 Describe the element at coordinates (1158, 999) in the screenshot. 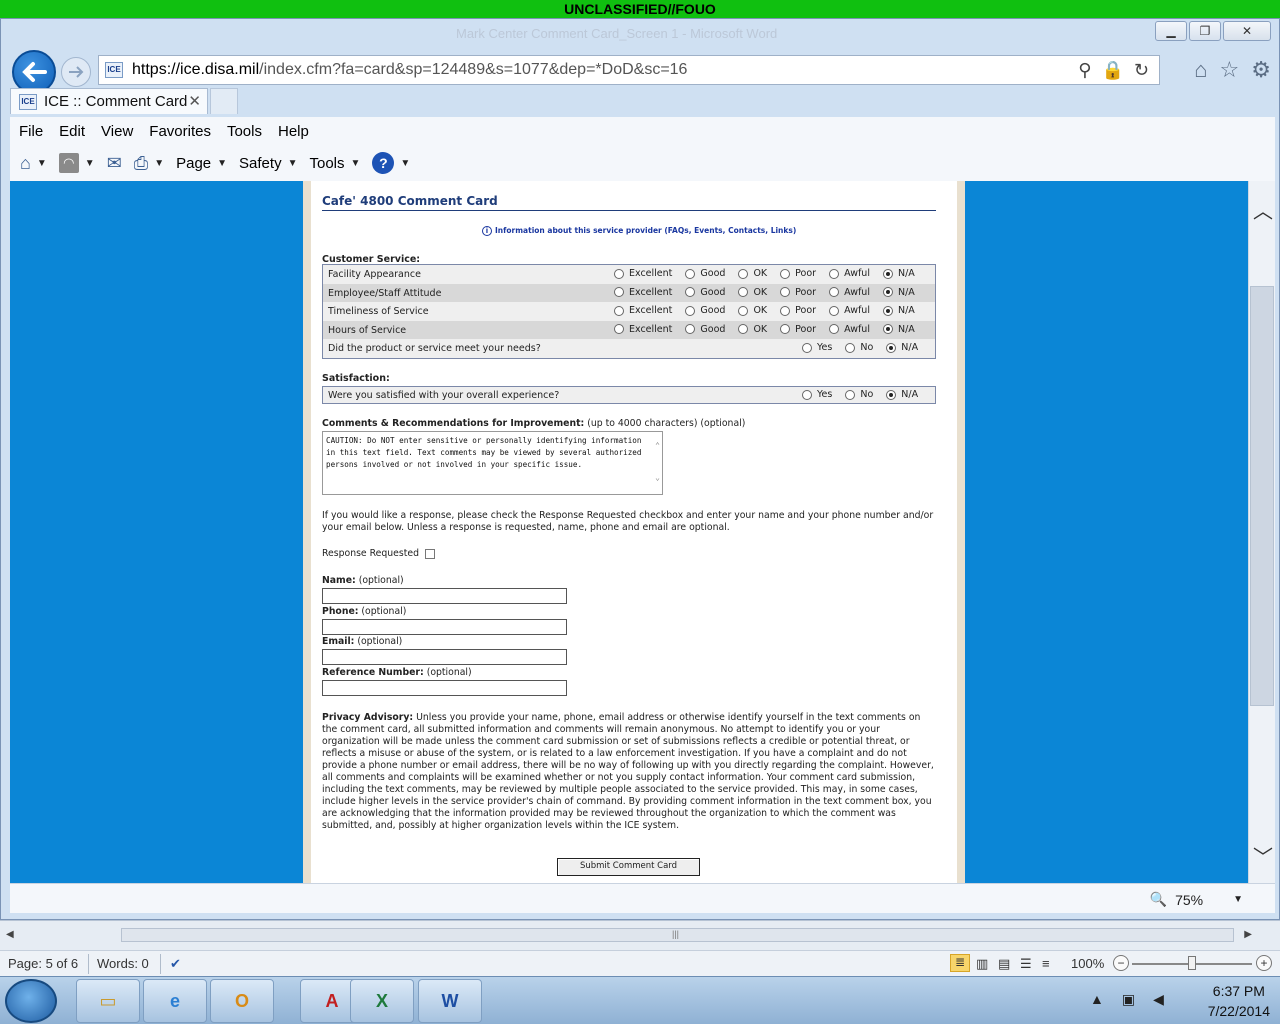

I see `volume-icon: ◀` at that location.